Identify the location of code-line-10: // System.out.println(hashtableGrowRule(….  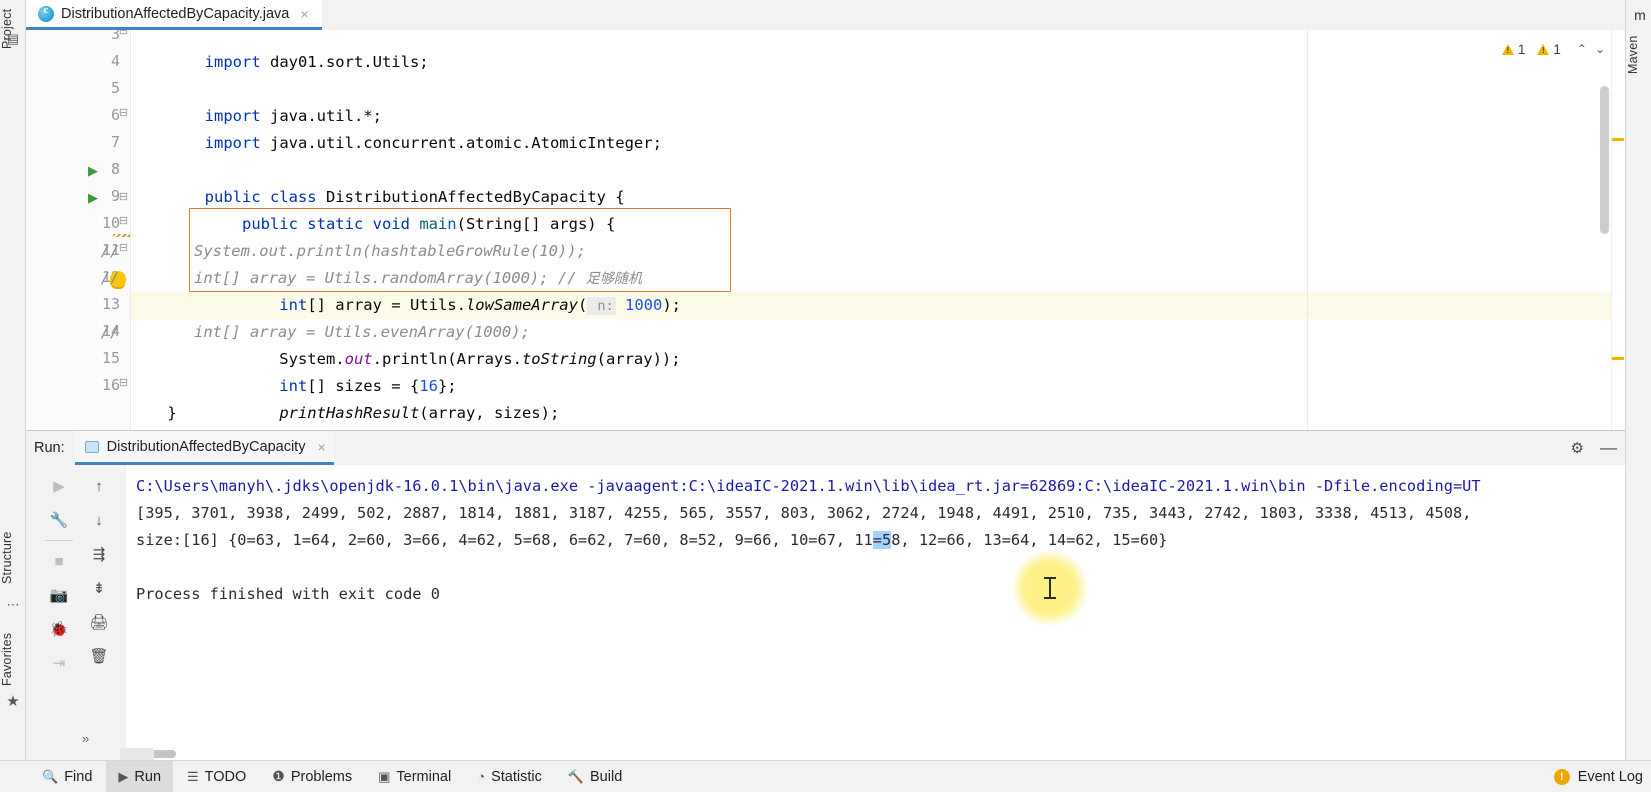
(343, 251).